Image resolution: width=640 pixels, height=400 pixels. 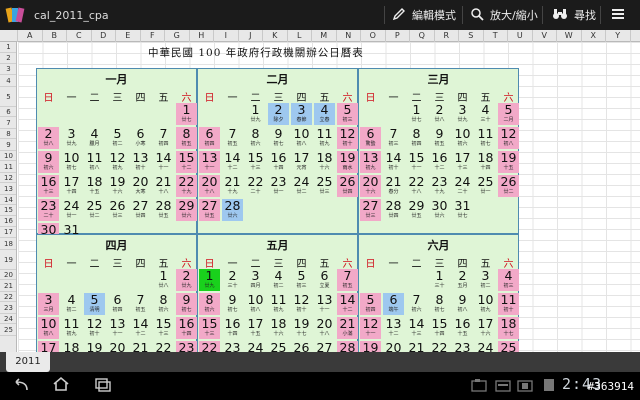 What do you see at coordinates (209, 186) in the screenshot?
I see `calendar-day: 20 十八` at bounding box center [209, 186].